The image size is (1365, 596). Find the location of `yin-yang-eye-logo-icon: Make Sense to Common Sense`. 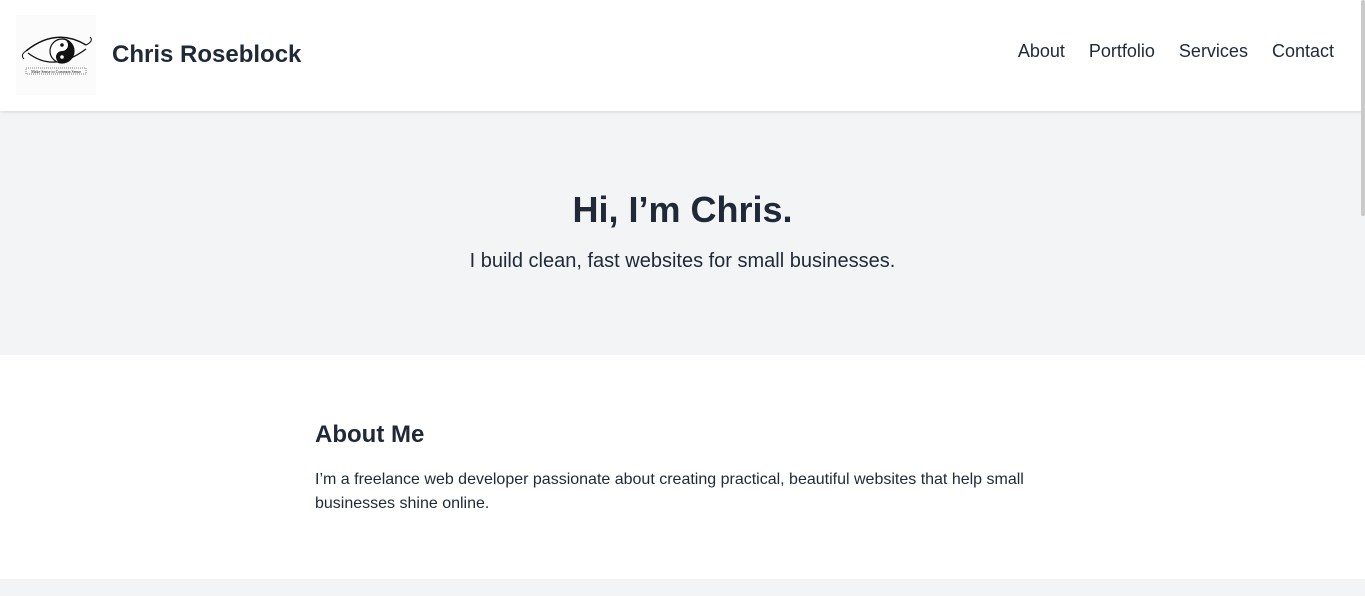

yin-yang-eye-logo-icon: Make Sense to Common Sense is located at coordinates (56, 55).